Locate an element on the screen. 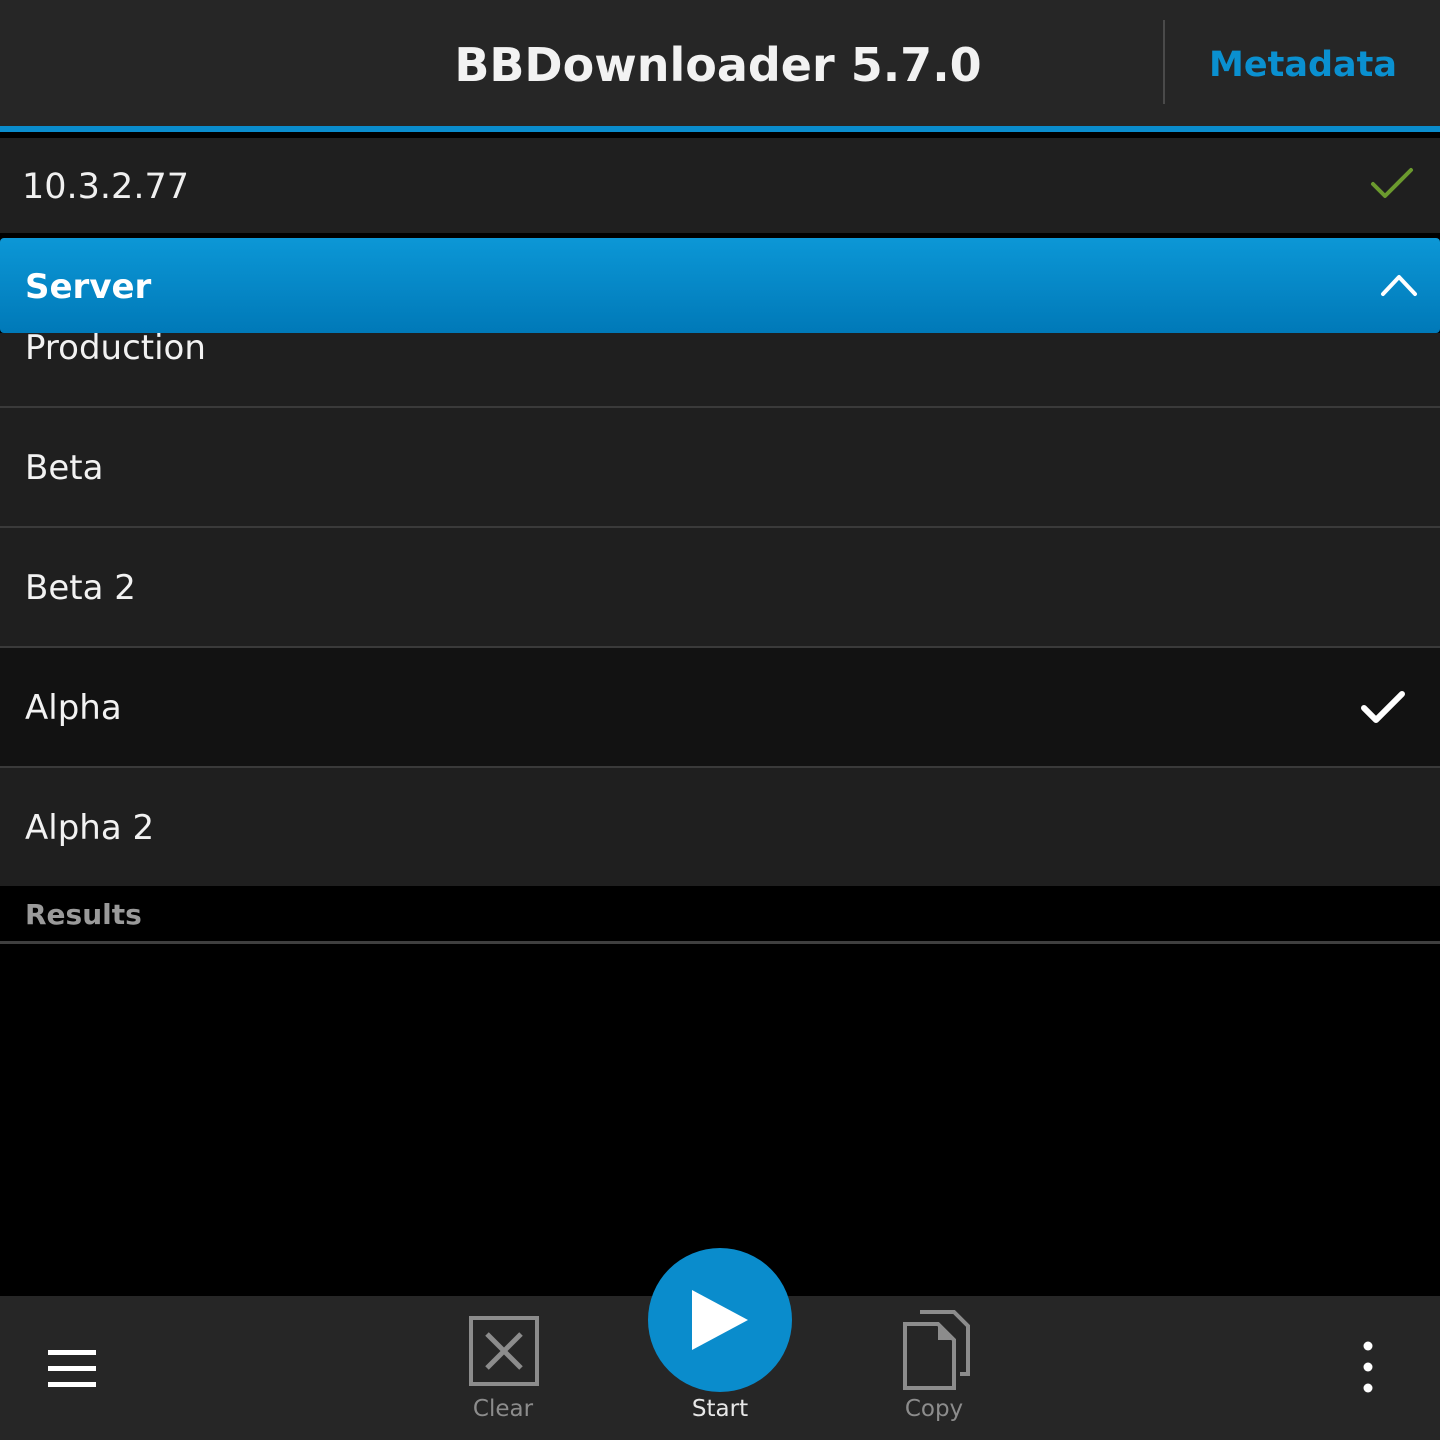 The width and height of the screenshot is (1440, 1440). server-dropdown-header: Server is located at coordinates (720, 285).